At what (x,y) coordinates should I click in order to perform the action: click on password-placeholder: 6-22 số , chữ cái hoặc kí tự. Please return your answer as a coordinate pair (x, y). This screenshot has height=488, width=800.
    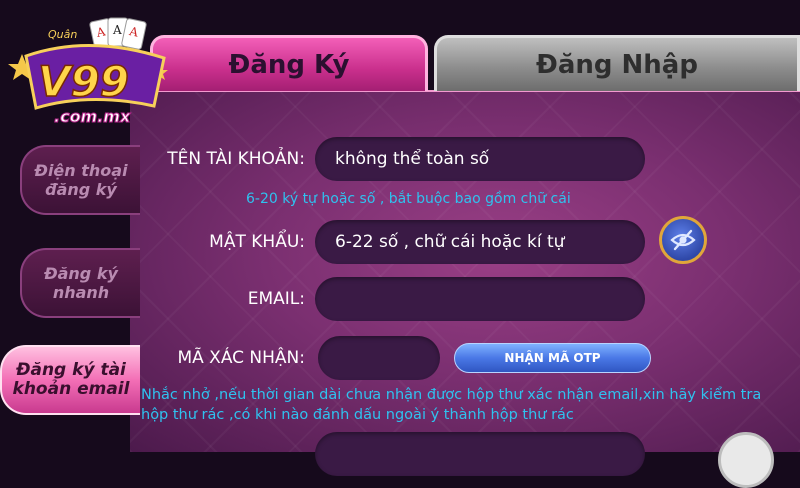
    Looking at the image, I should click on (450, 242).